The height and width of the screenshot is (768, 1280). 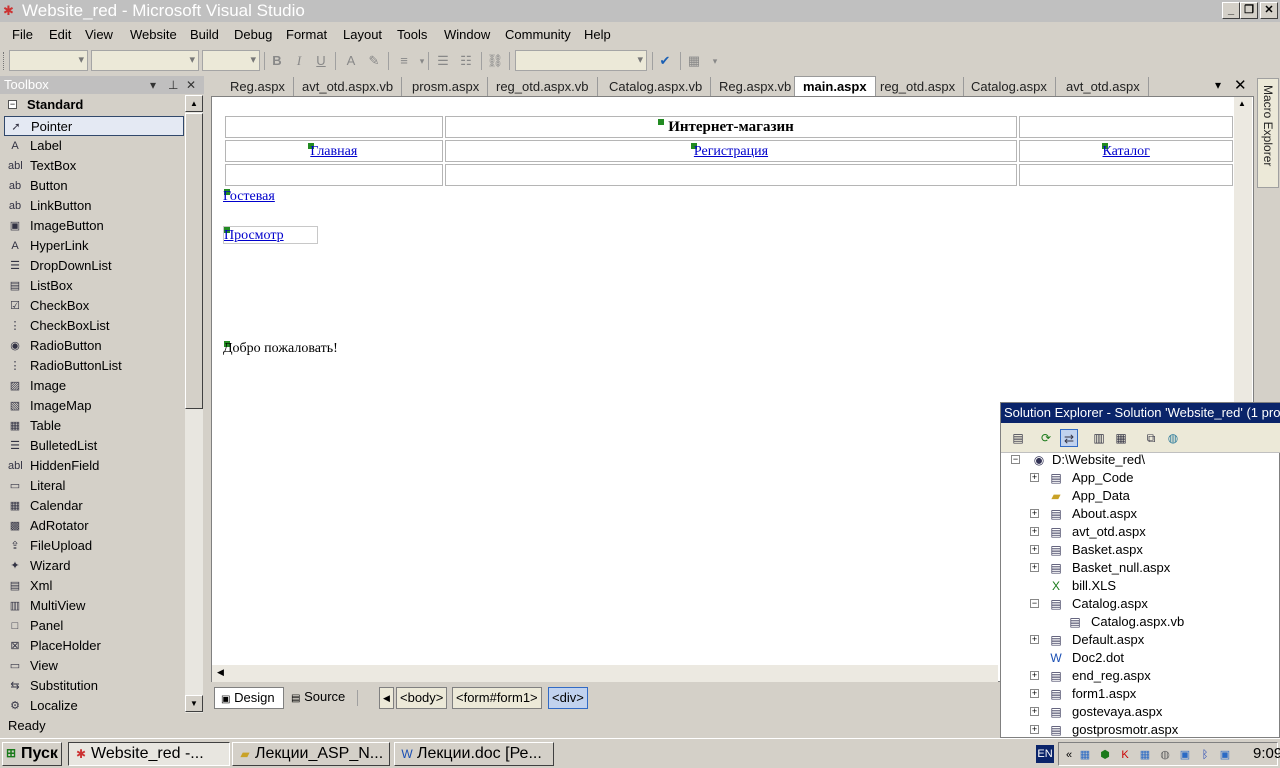 I want to click on toolbox-item-panel: □ Panel, so click(x=94, y=626).